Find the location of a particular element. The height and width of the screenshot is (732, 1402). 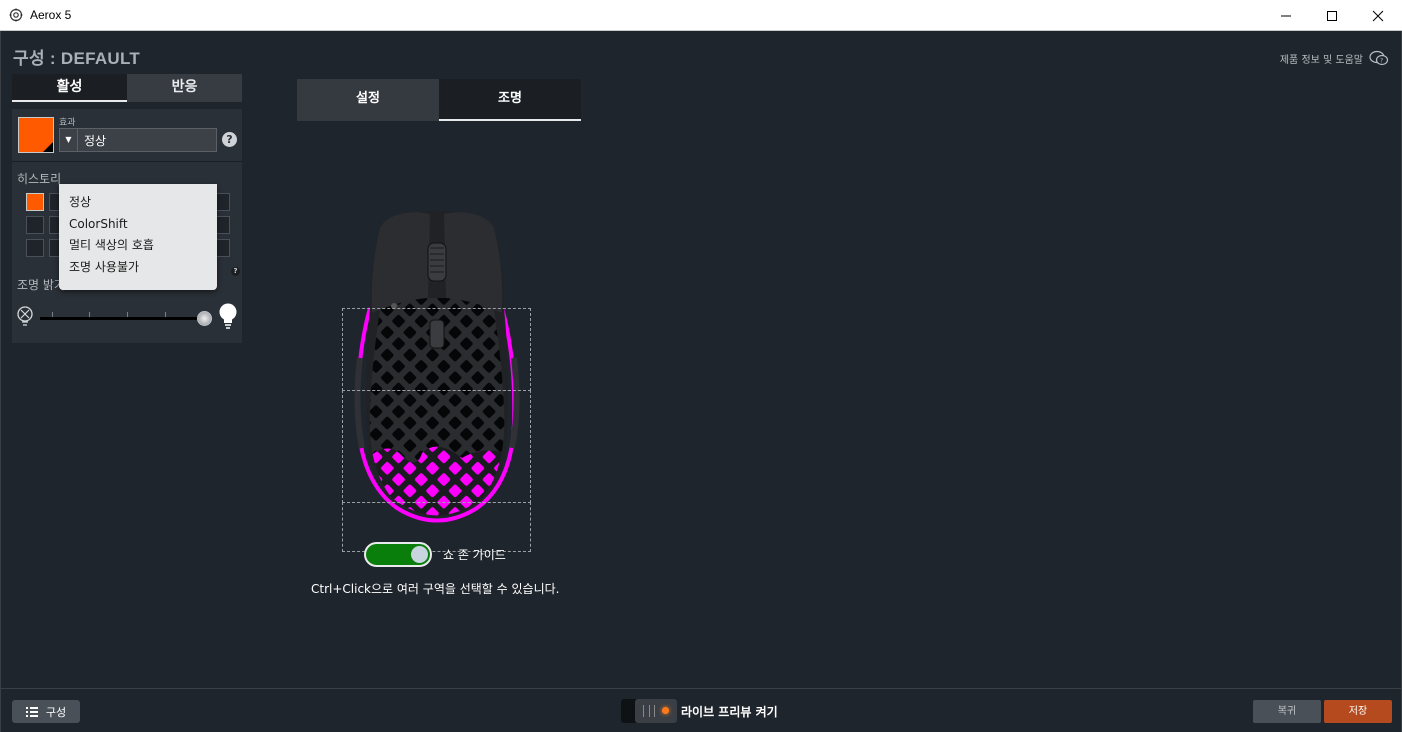

effect-option: 조명 사용불가 is located at coordinates (138, 268).